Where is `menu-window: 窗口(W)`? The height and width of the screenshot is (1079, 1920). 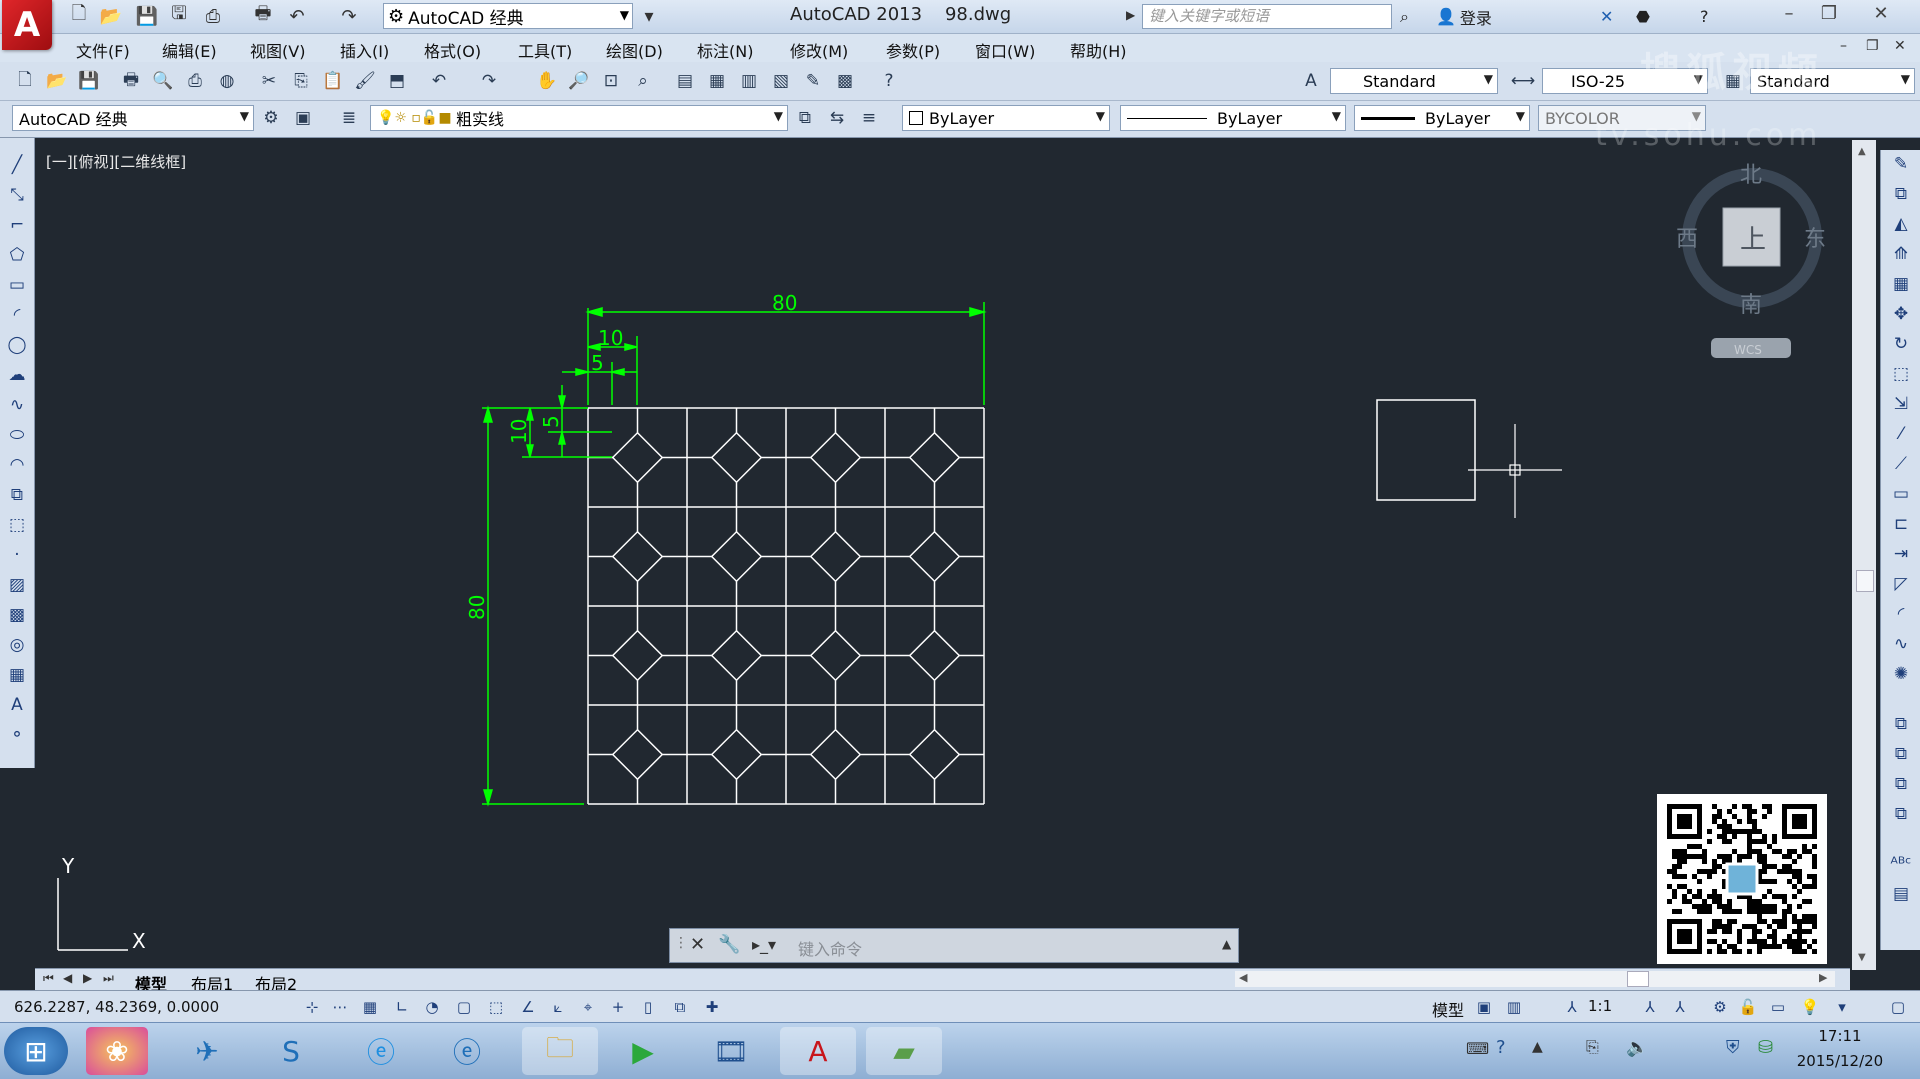 menu-window: 窗口(W) is located at coordinates (1005, 50).